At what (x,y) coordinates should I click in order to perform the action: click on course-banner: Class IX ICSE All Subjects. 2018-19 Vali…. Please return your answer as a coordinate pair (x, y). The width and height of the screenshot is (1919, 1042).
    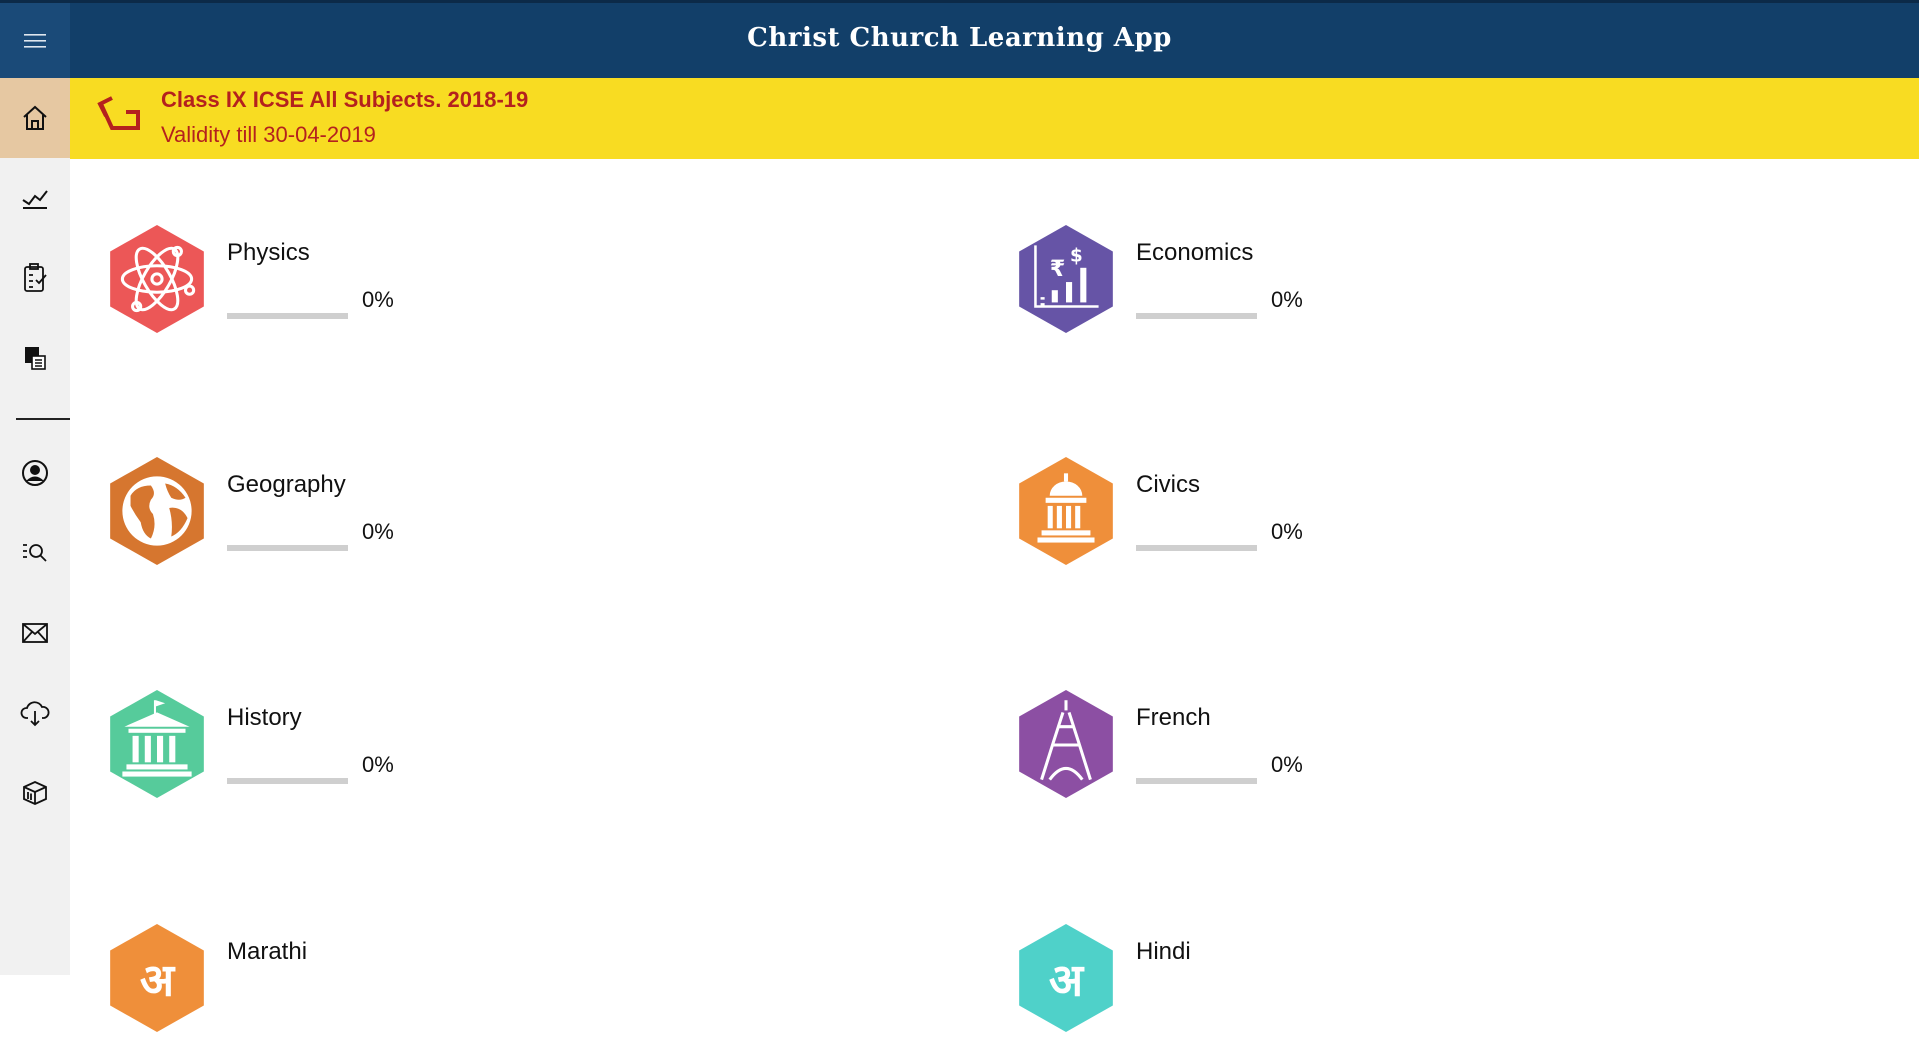
    Looking at the image, I should click on (994, 118).